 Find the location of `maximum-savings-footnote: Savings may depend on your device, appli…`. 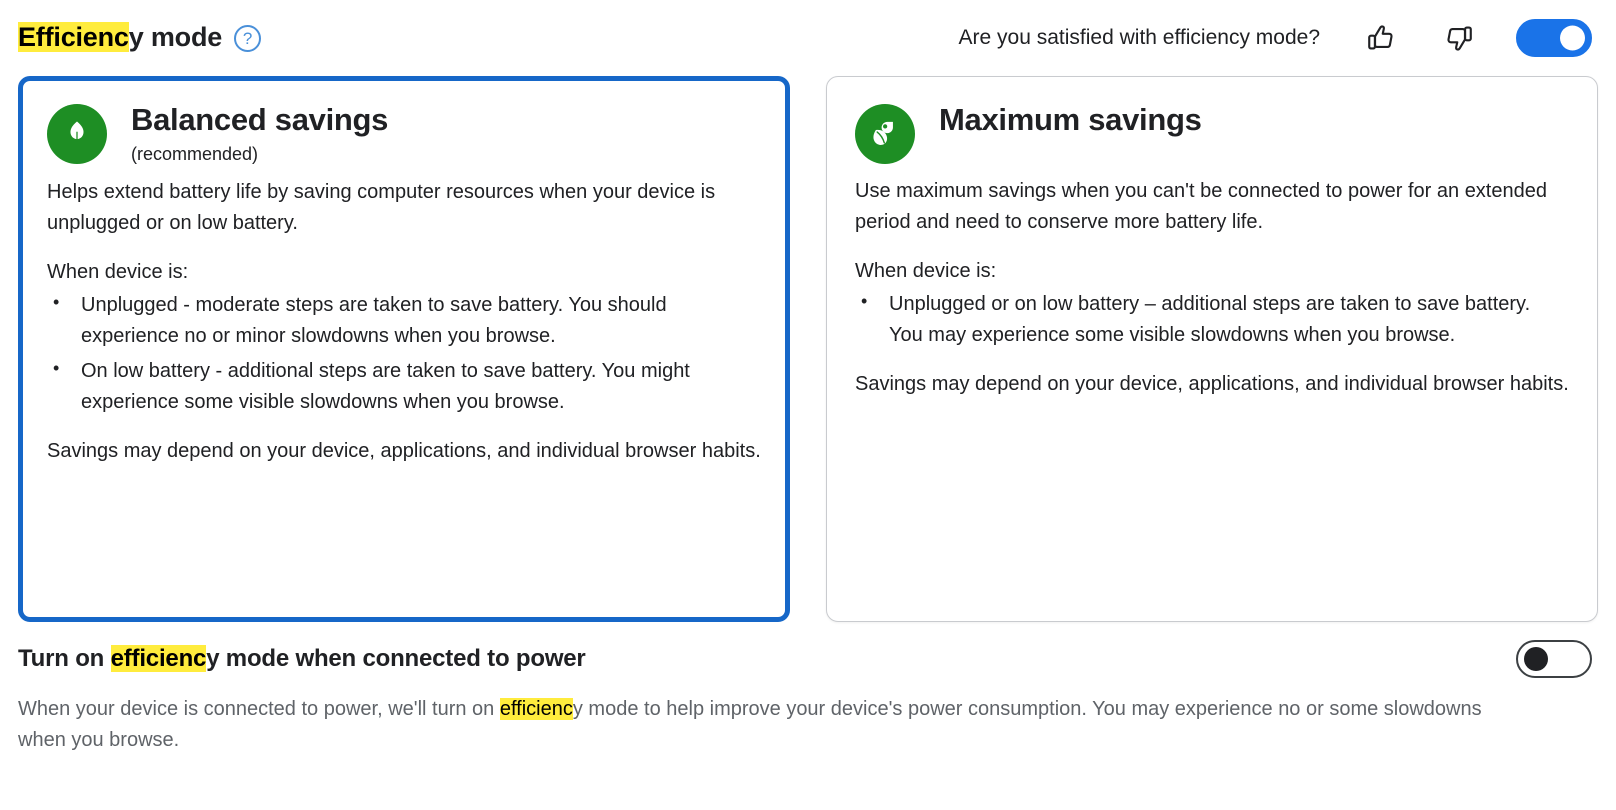

maximum-savings-footnote: Savings may depend on your device, appli… is located at coordinates (1212, 384).